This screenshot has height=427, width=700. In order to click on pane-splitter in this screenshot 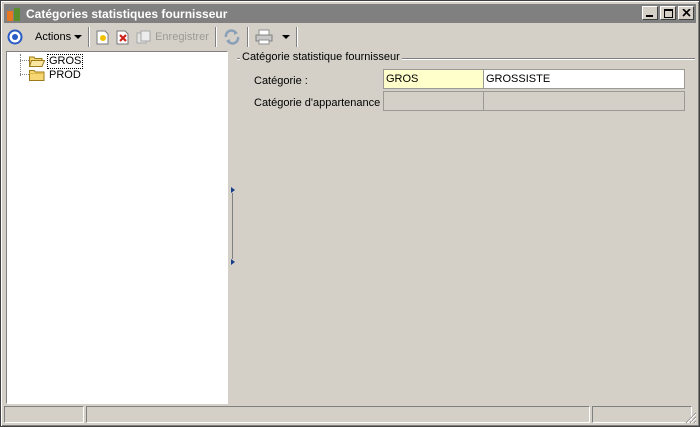, I will do `click(232, 227)`.